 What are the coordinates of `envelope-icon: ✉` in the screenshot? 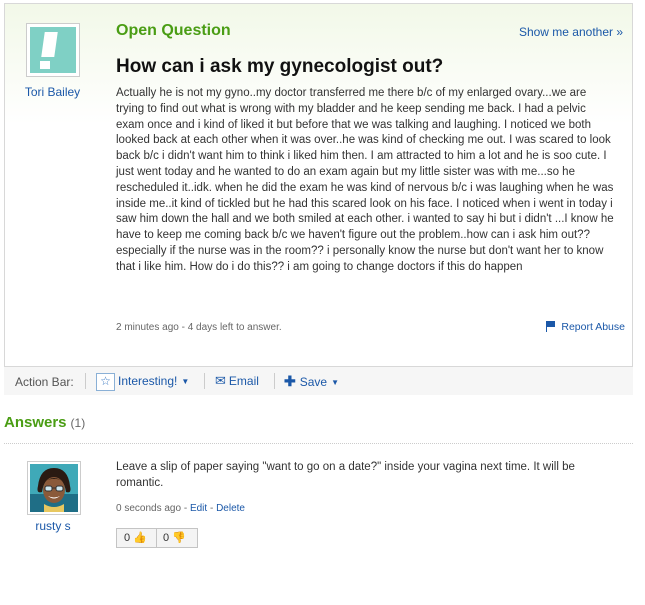 It's located at (220, 380).